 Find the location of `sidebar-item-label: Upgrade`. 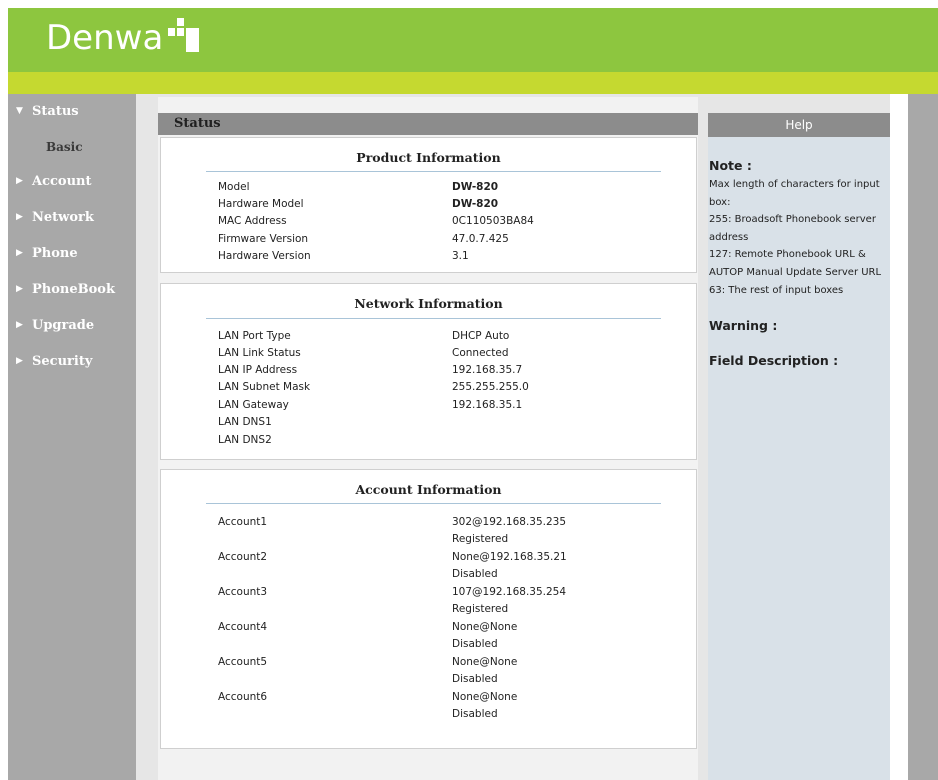

sidebar-item-label: Upgrade is located at coordinates (63, 325).